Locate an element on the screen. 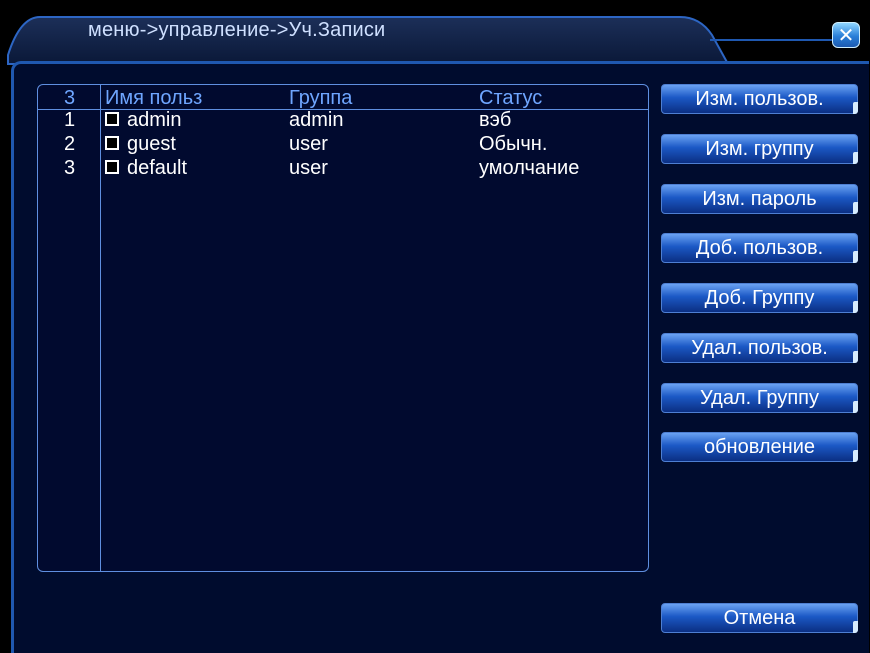  close-icon: ✕ is located at coordinates (846, 35).